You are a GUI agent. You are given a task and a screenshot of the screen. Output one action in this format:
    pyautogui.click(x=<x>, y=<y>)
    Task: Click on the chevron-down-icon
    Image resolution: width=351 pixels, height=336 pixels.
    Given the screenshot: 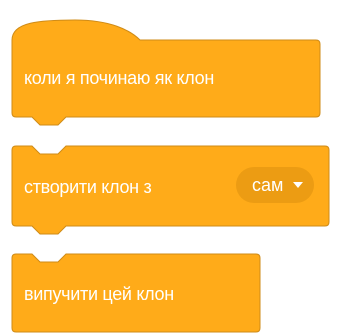 What is the action you would take?
    pyautogui.click(x=298, y=185)
    